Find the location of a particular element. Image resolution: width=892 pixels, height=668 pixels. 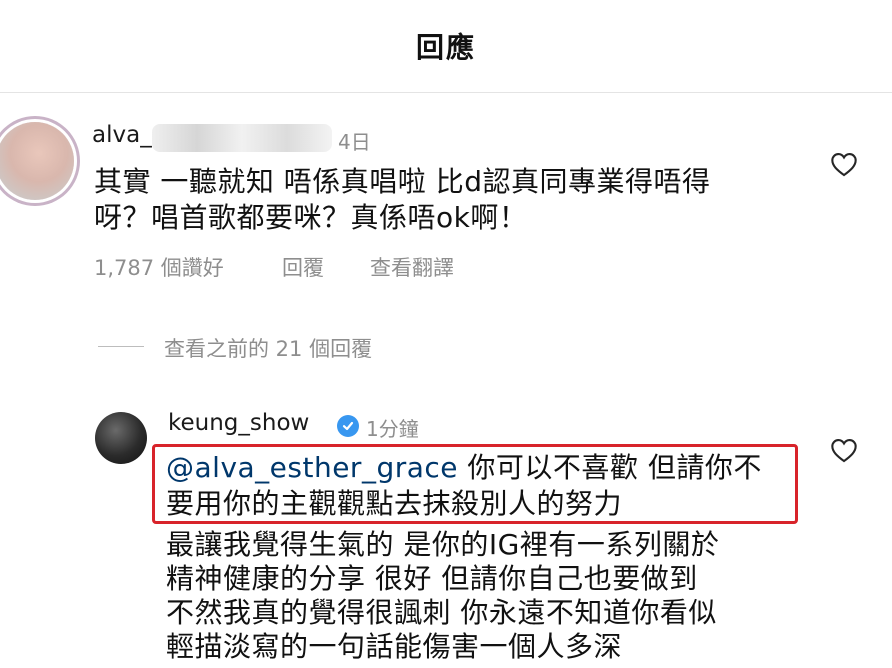

mention-link: @alva_esther_grace is located at coordinates (312, 467).